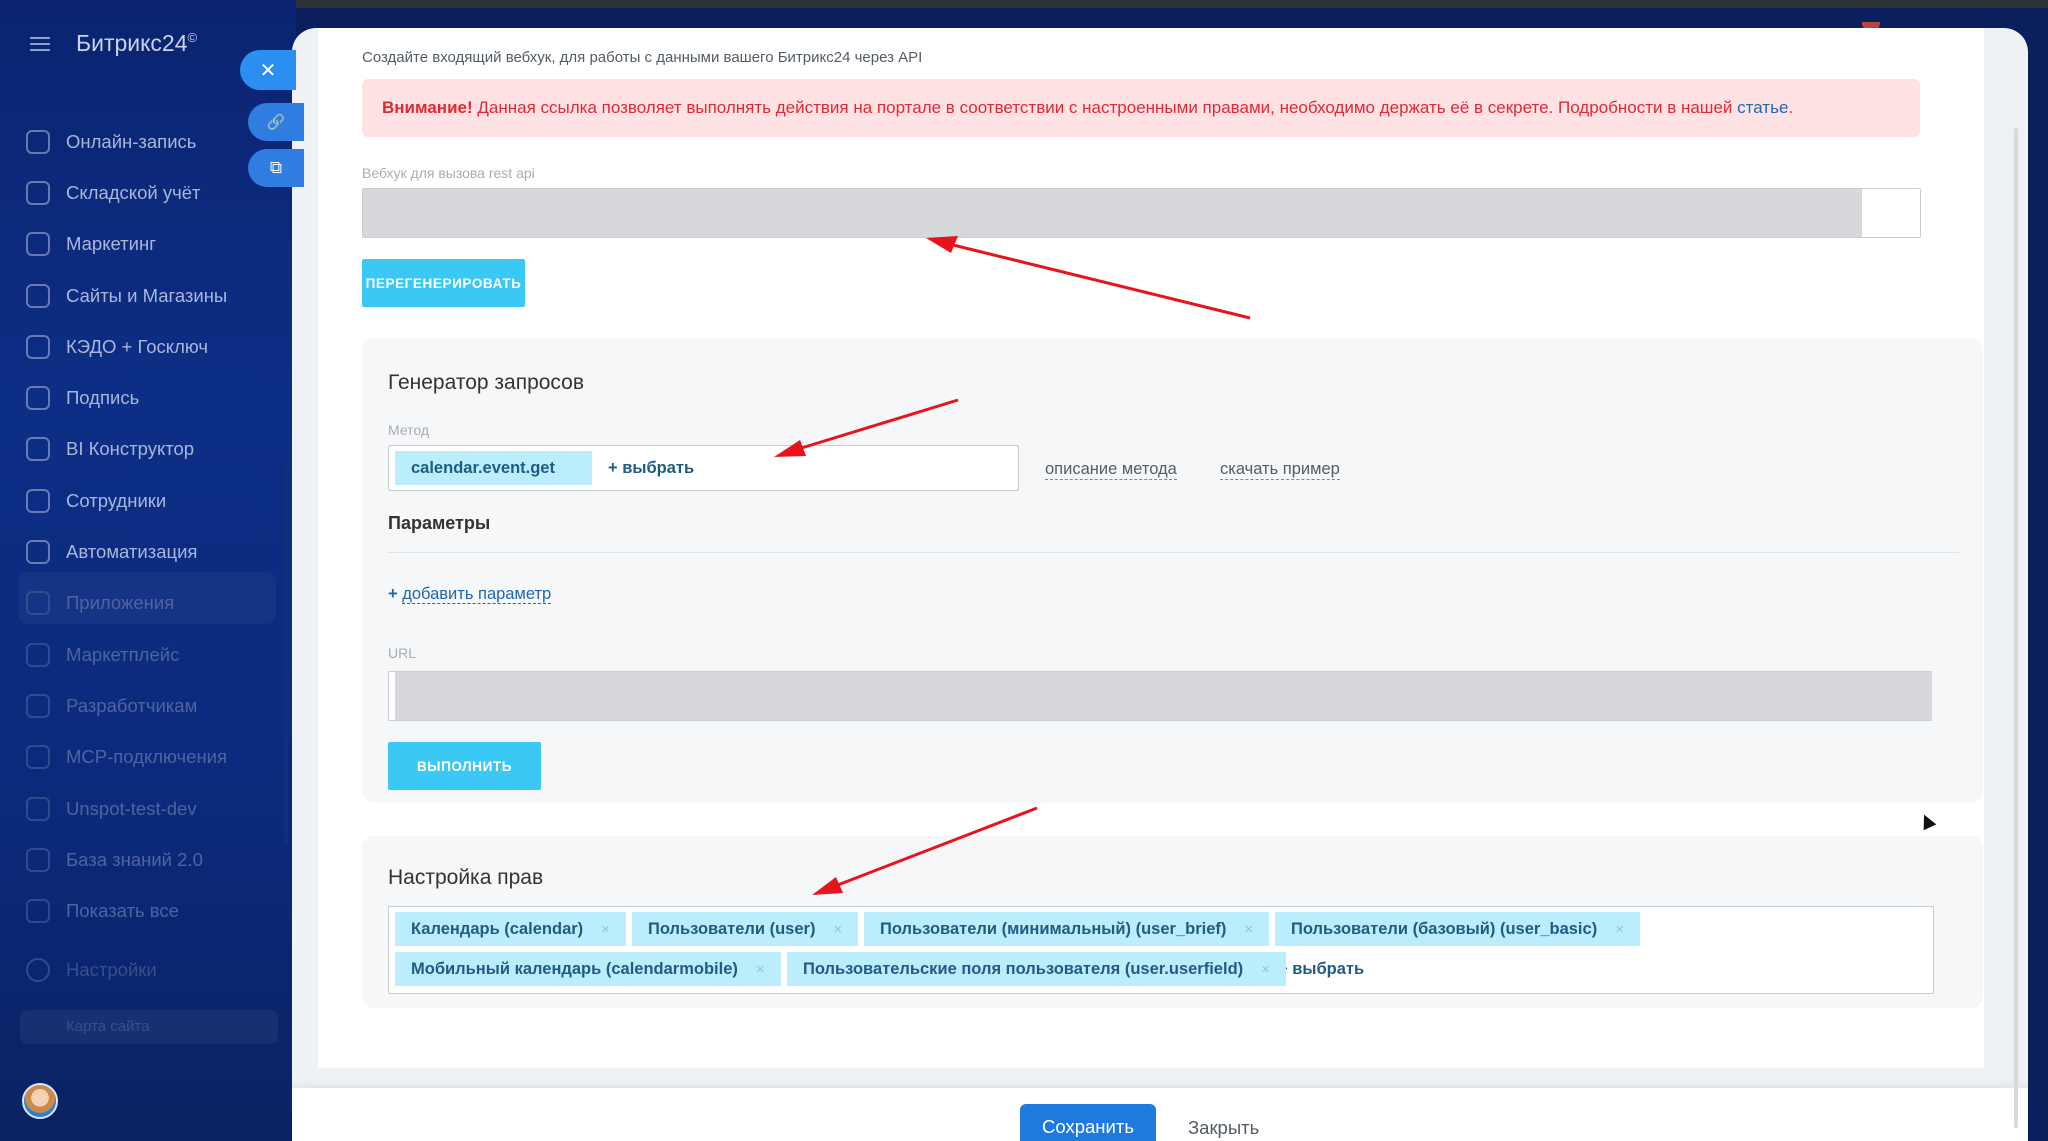  I want to click on pen-icon, so click(38, 398).